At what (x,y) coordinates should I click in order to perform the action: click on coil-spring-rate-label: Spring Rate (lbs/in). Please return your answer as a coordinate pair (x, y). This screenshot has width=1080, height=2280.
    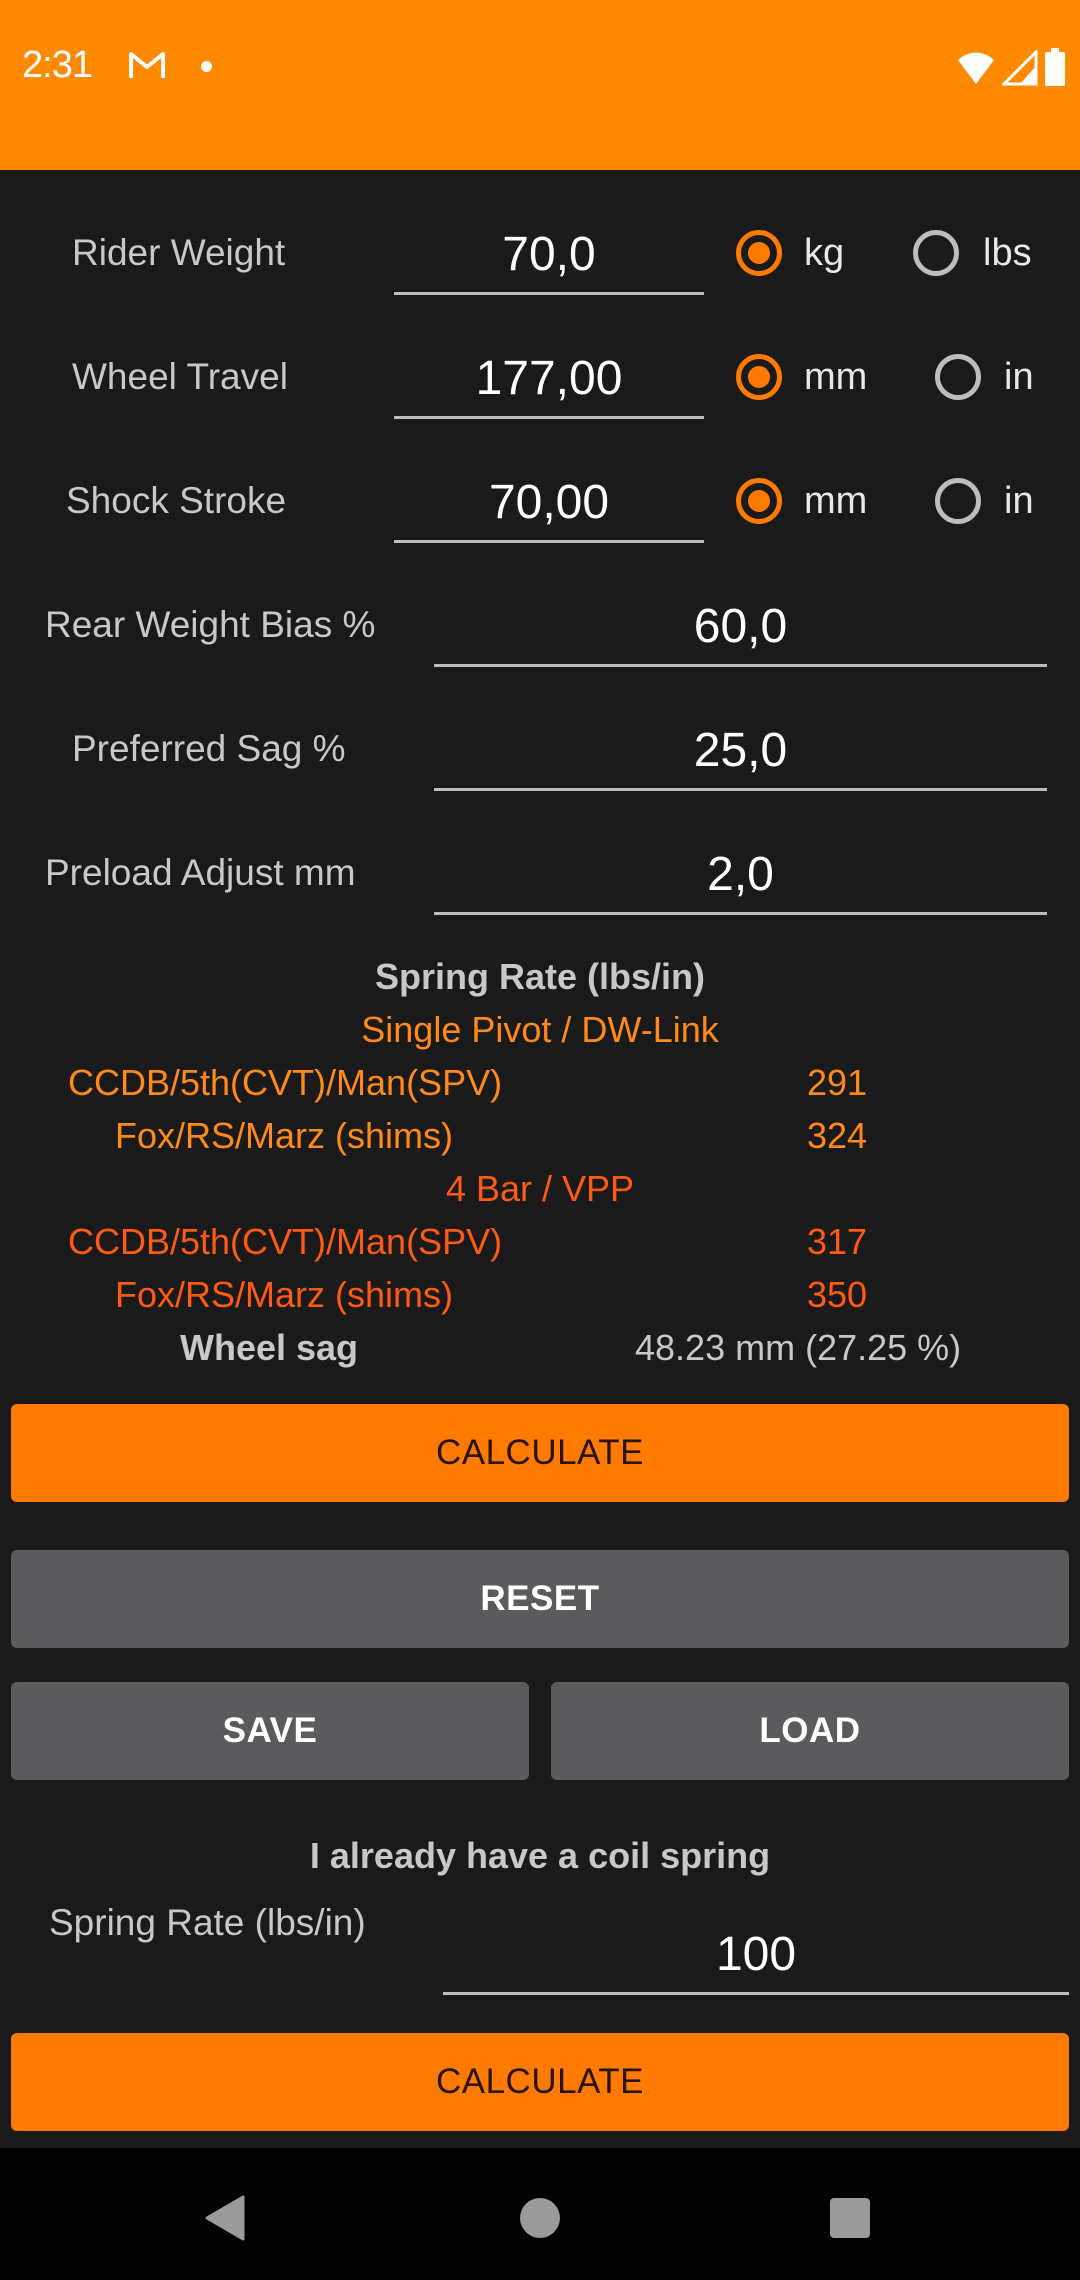
    Looking at the image, I should click on (207, 1922).